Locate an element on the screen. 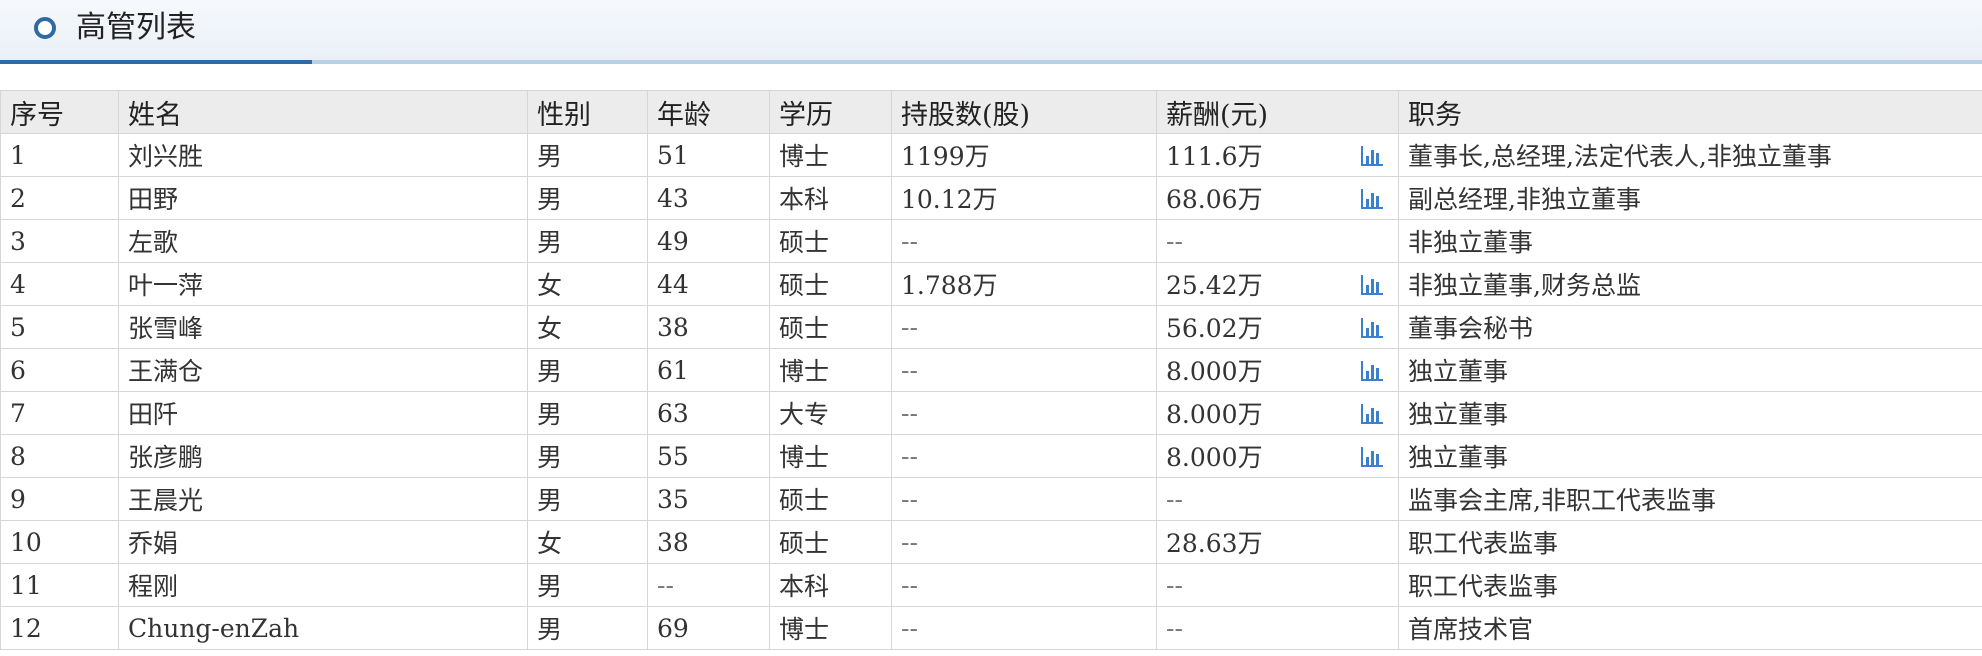 The width and height of the screenshot is (1982, 656). table-row: 2 田野男 43 本科 10.12万 68.06万 副总经理,非独立董事 is located at coordinates (991, 198).